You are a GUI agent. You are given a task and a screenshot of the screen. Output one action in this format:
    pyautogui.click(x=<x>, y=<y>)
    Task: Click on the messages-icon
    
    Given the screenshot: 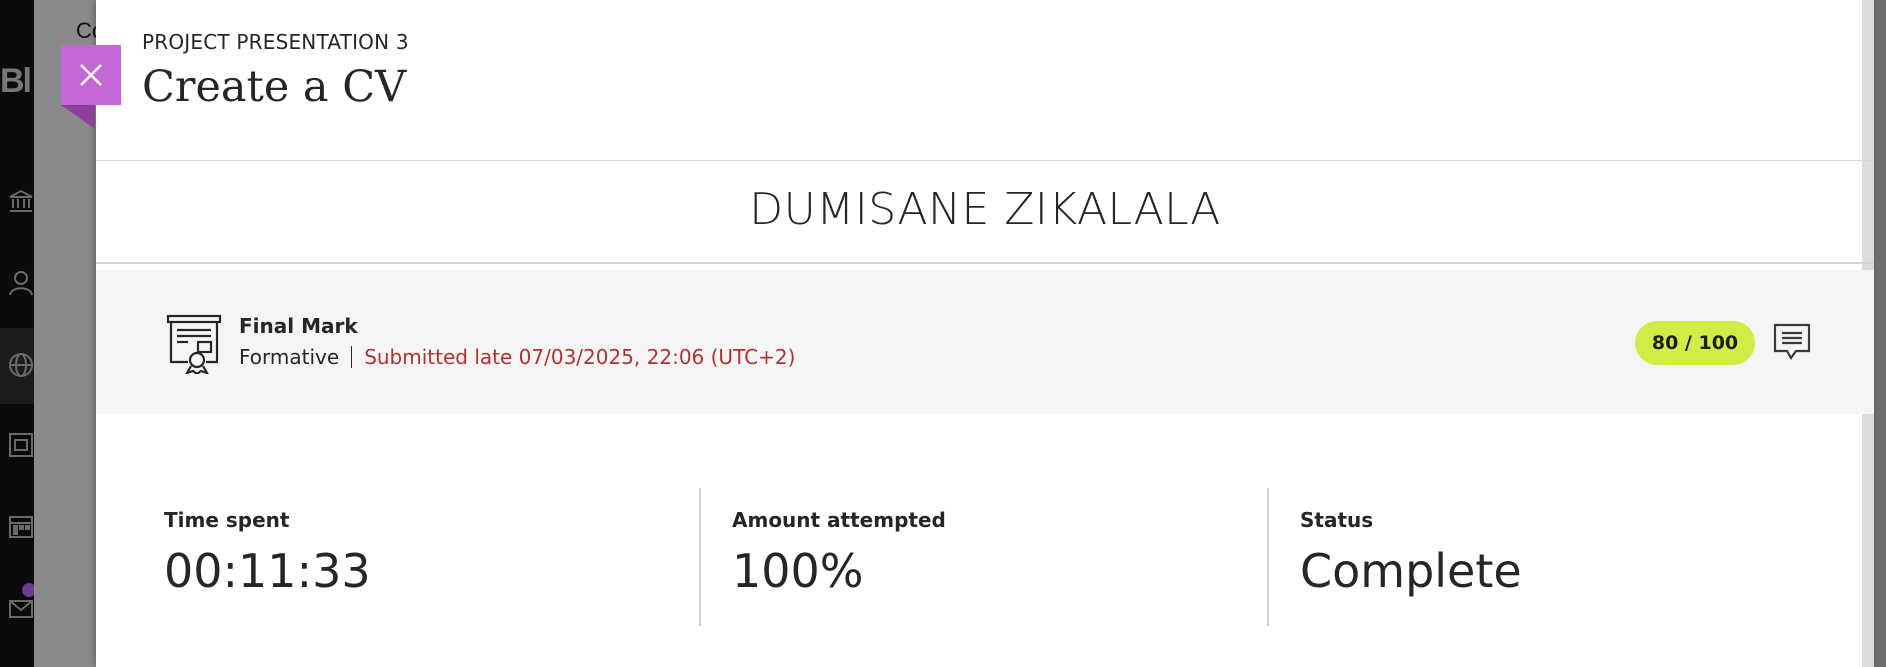 What is the action you would take?
    pyautogui.click(x=21, y=609)
    